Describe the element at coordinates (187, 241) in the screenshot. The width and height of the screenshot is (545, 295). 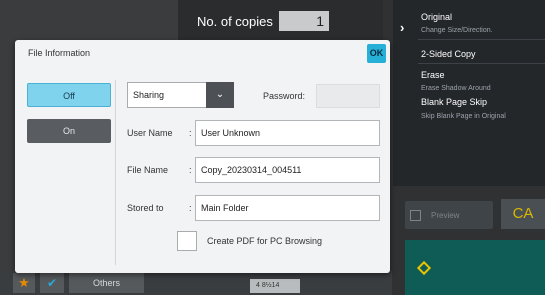
I see `pdf-checkbox` at that location.